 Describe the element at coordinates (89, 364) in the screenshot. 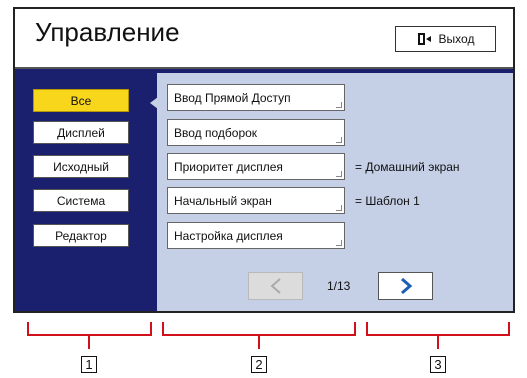

I see `callout-number-1: 1` at that location.